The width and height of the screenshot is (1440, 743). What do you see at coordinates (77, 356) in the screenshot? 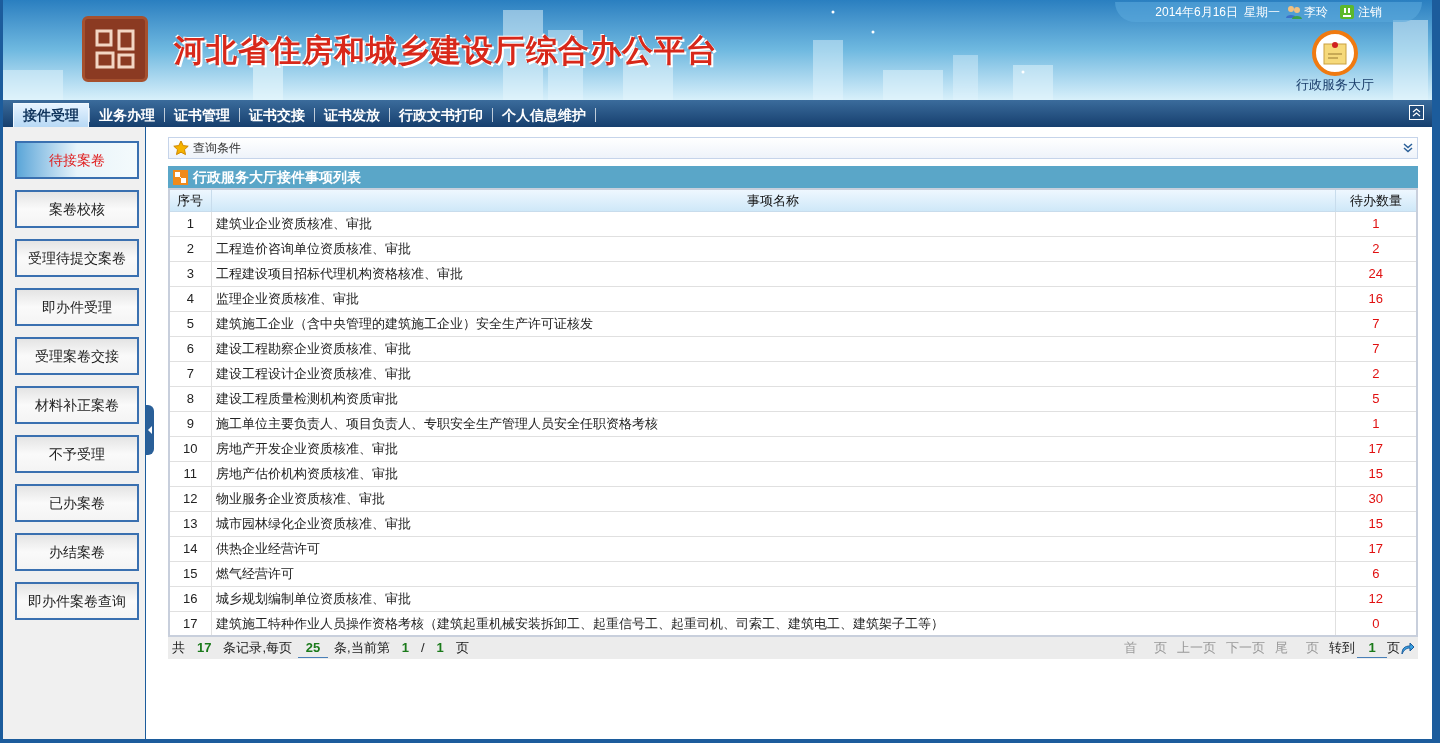
I see `sidebar-item: 受理案卷交接` at bounding box center [77, 356].